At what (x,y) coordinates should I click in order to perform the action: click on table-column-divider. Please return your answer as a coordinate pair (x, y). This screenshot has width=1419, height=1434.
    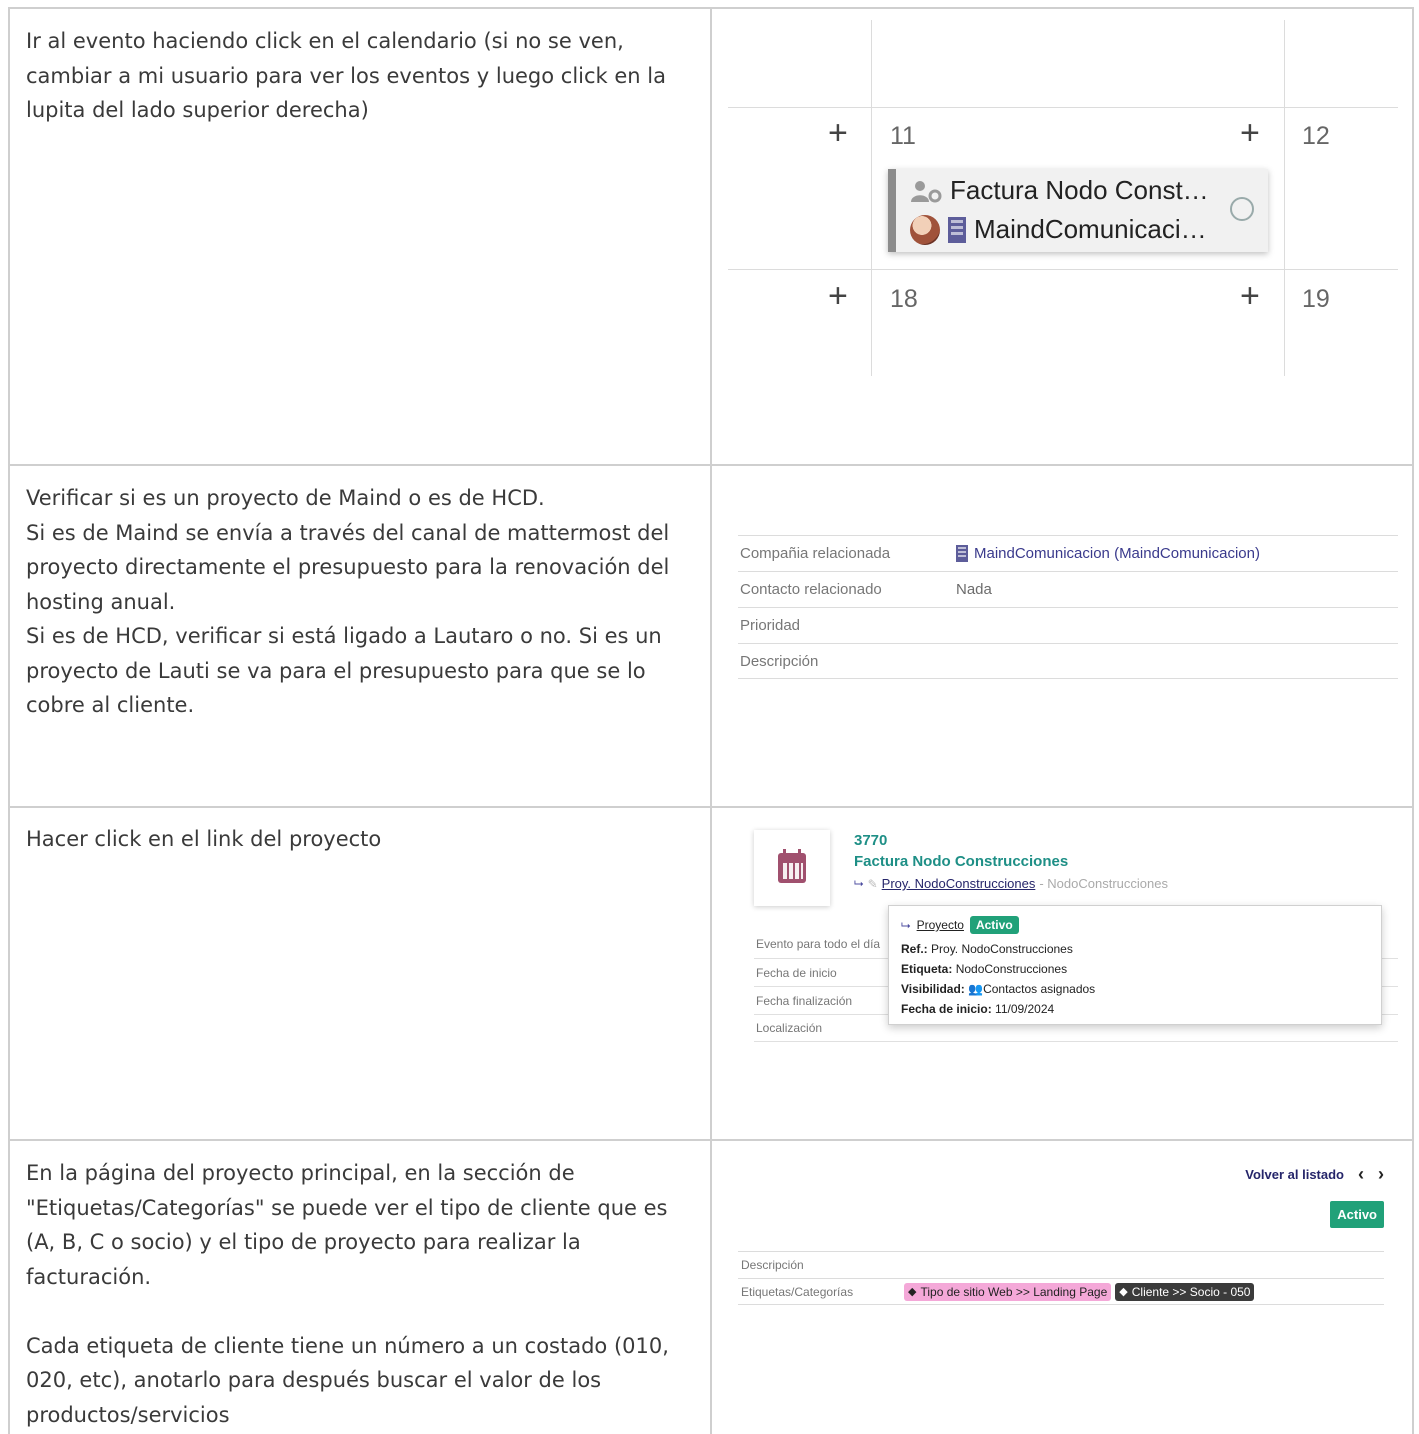
    Looking at the image, I should click on (711, 720).